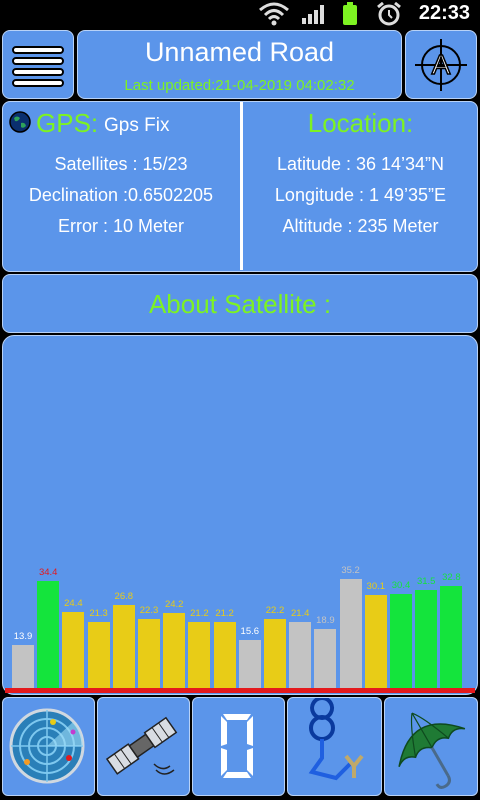 The image size is (480, 800). Describe the element at coordinates (360, 164) in the screenshot. I see `latitude-value: Latitude : 36 14’34”N` at that location.